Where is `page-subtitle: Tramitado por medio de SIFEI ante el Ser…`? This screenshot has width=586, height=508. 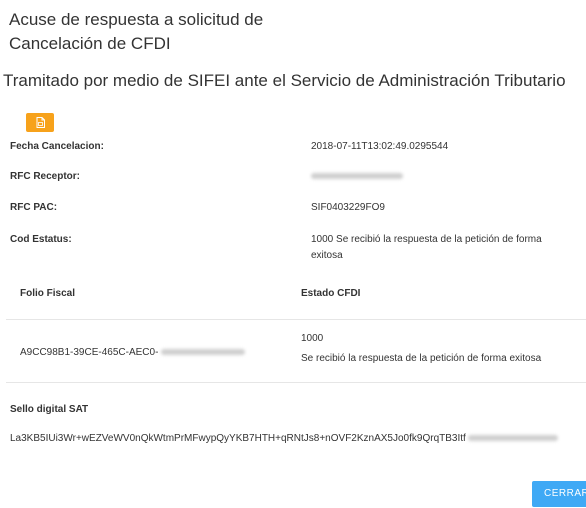 page-subtitle: Tramitado por medio de SIFEI ante el Ser… is located at coordinates (284, 80).